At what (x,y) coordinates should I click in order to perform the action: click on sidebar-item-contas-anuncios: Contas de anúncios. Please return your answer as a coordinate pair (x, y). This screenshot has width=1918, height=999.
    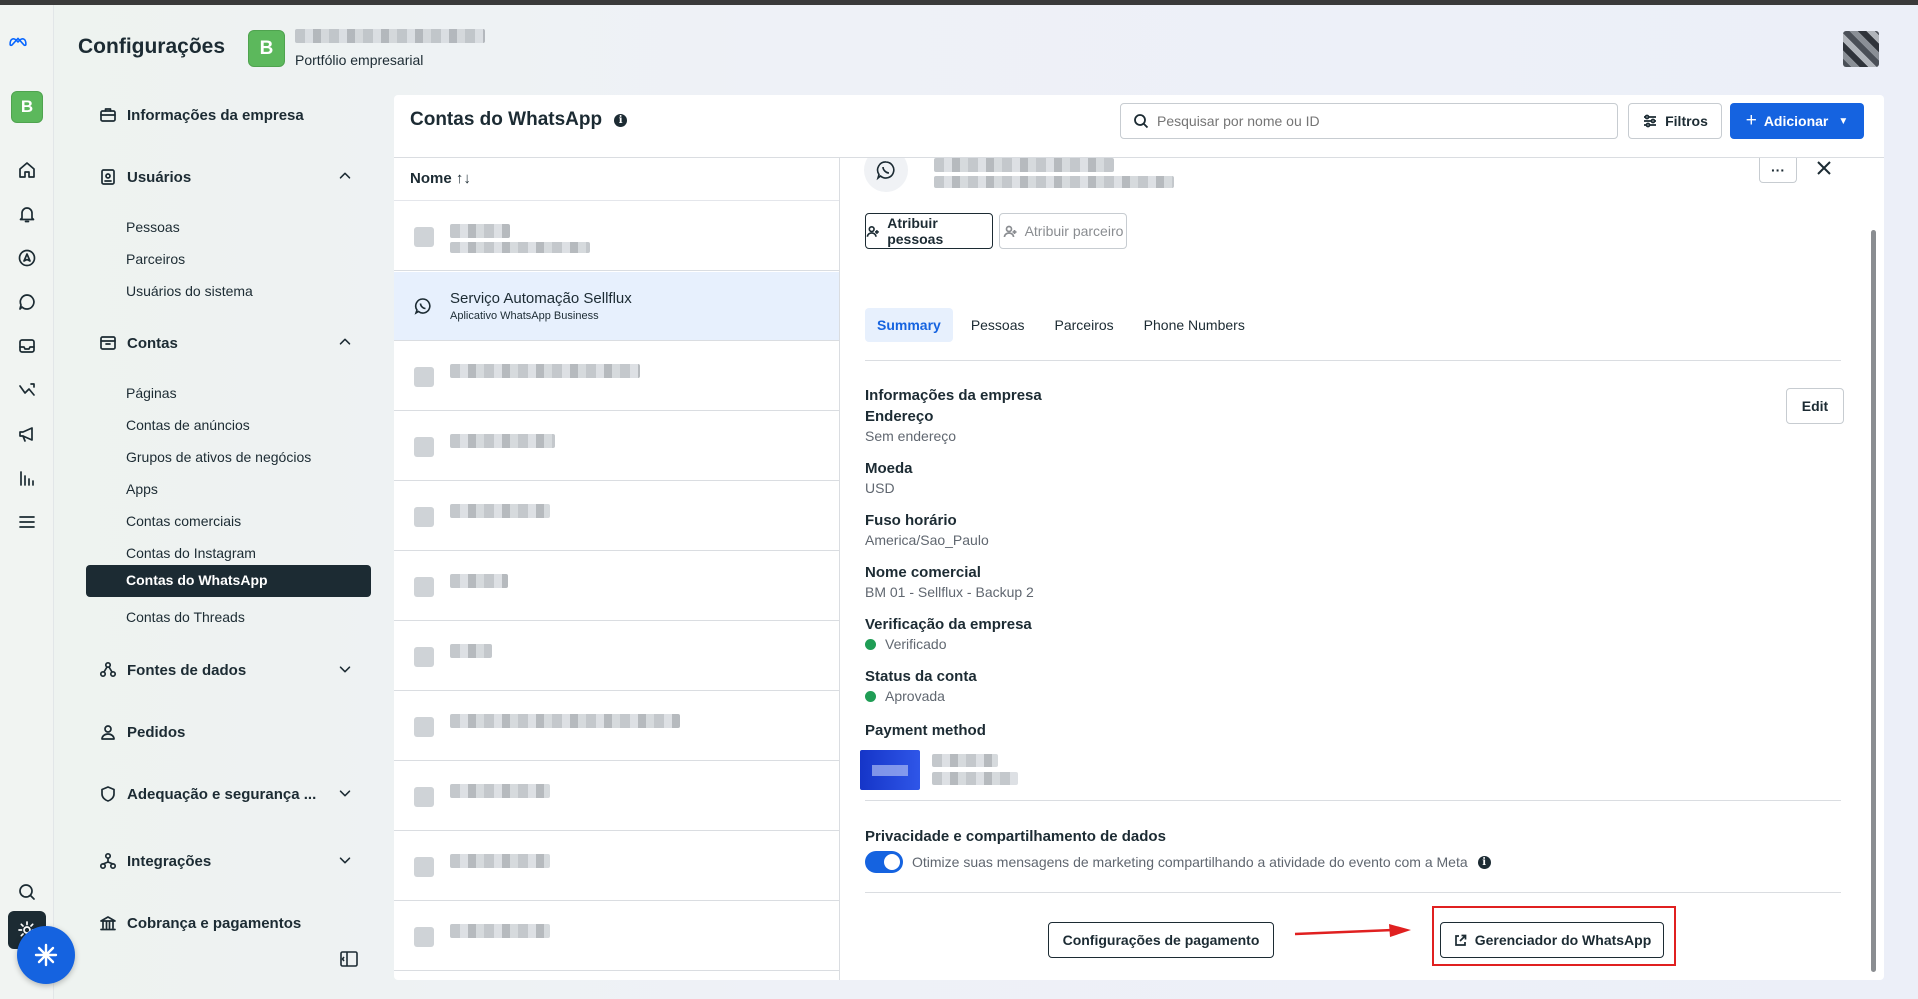
    Looking at the image, I should click on (188, 425).